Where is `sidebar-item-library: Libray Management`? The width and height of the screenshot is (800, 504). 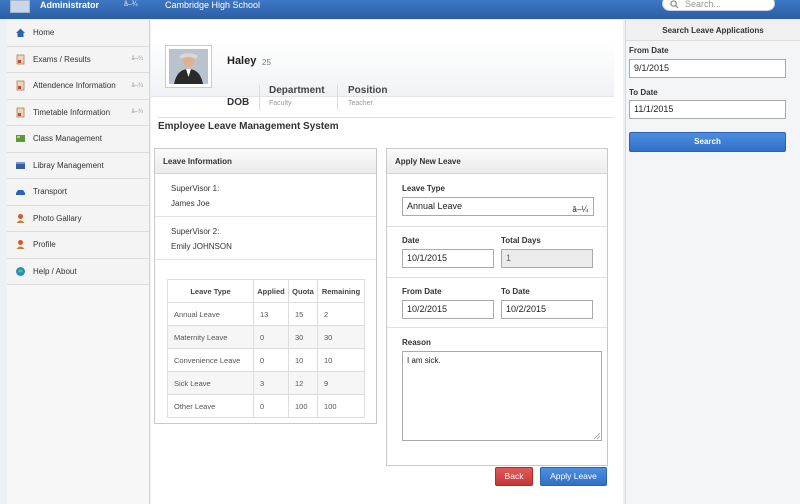
sidebar-item-library: Libray Management is located at coordinates (78, 165).